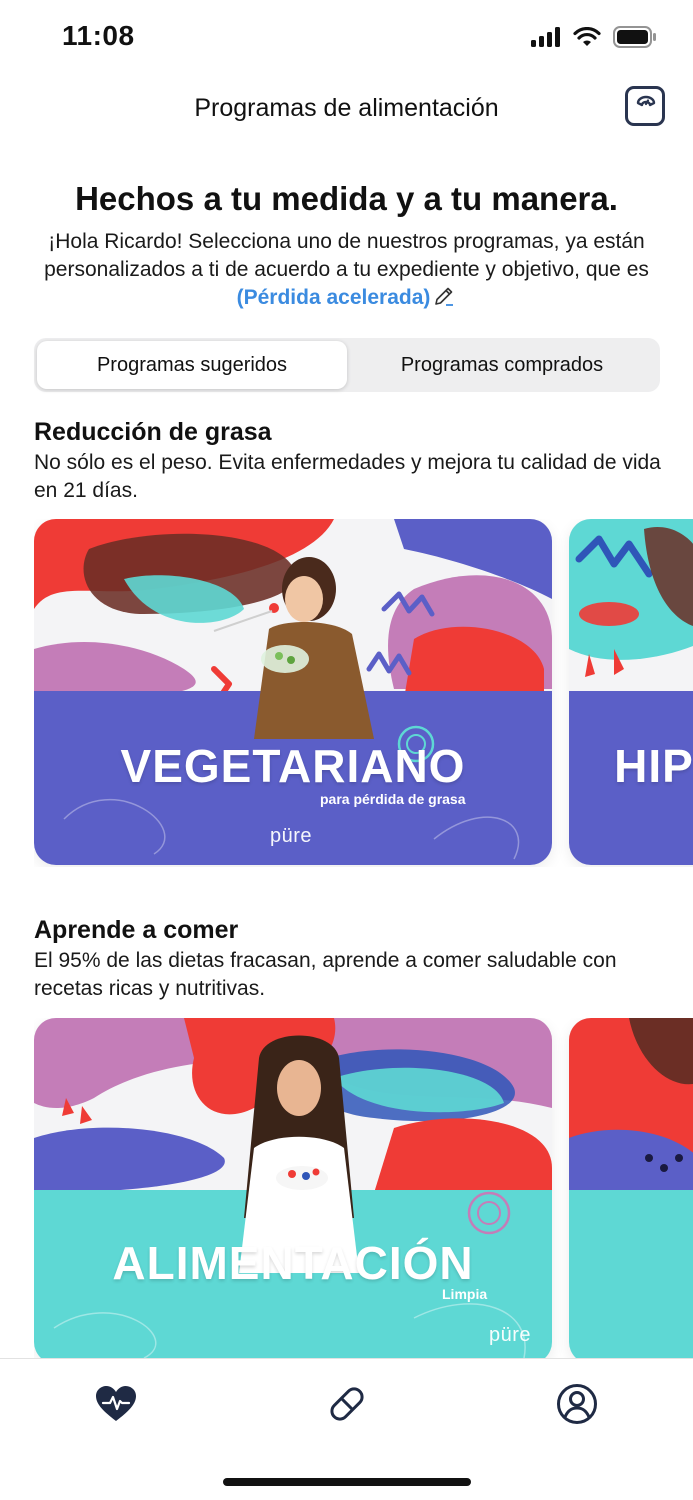  I want to click on section-title: Reducción de grasa, so click(153, 432).